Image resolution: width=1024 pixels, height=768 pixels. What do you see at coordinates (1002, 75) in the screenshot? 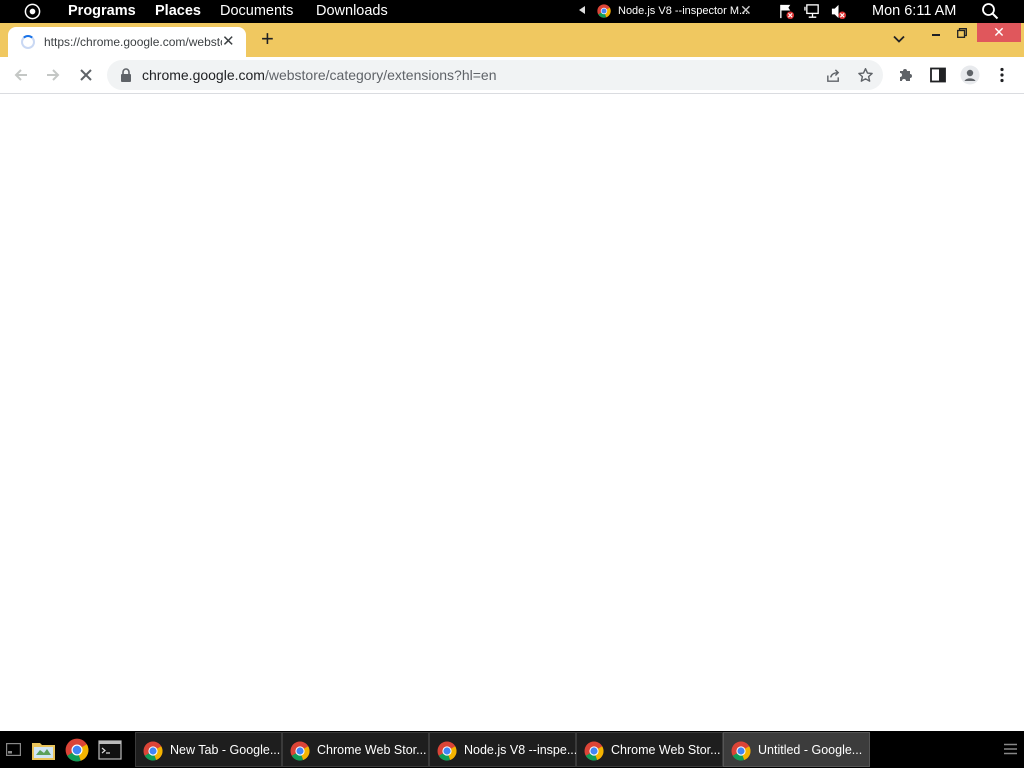
I see `more-menu-icon` at bounding box center [1002, 75].